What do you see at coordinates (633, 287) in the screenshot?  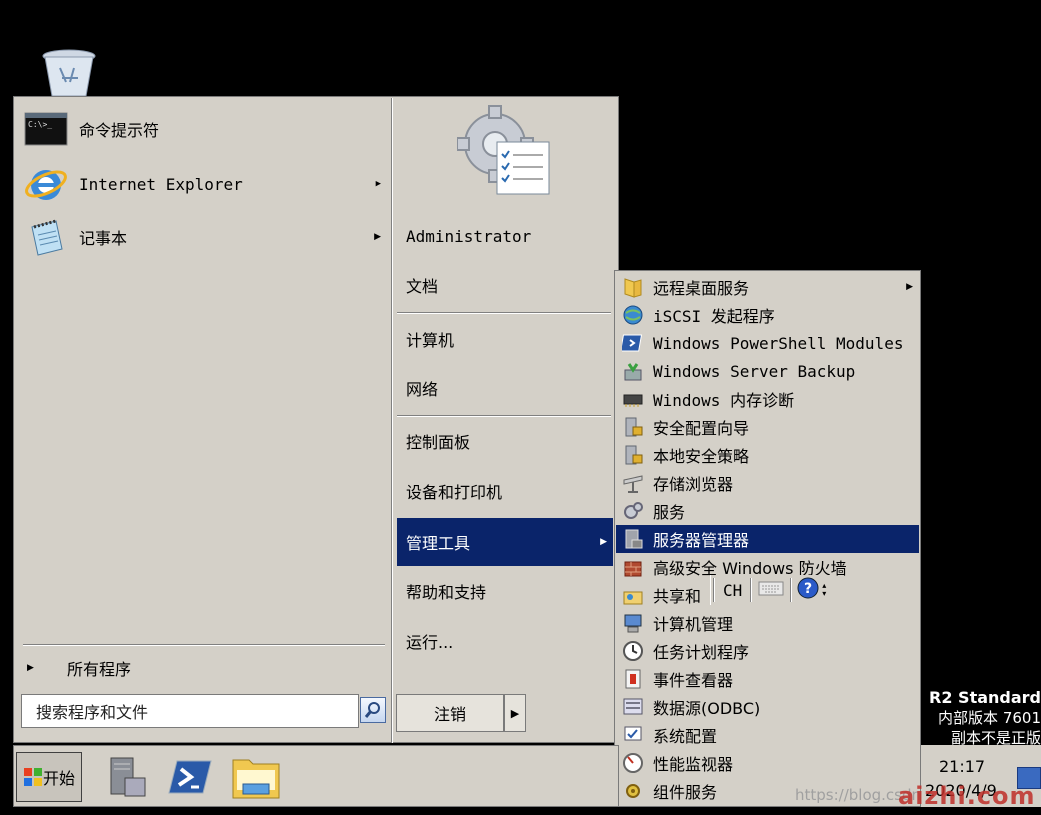 I see `folder-icon` at bounding box center [633, 287].